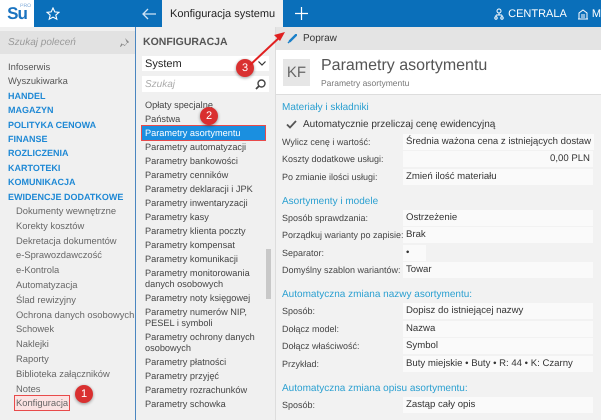  I want to click on pencil-icon, so click(292, 39).